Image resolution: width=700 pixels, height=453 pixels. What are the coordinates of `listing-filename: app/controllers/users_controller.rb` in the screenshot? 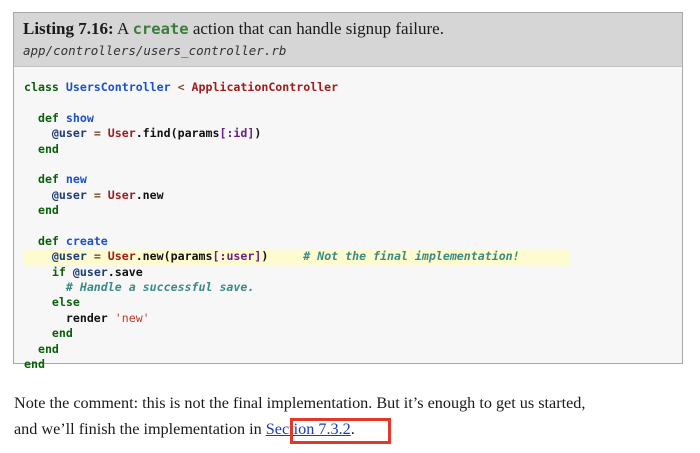 It's located at (155, 50).